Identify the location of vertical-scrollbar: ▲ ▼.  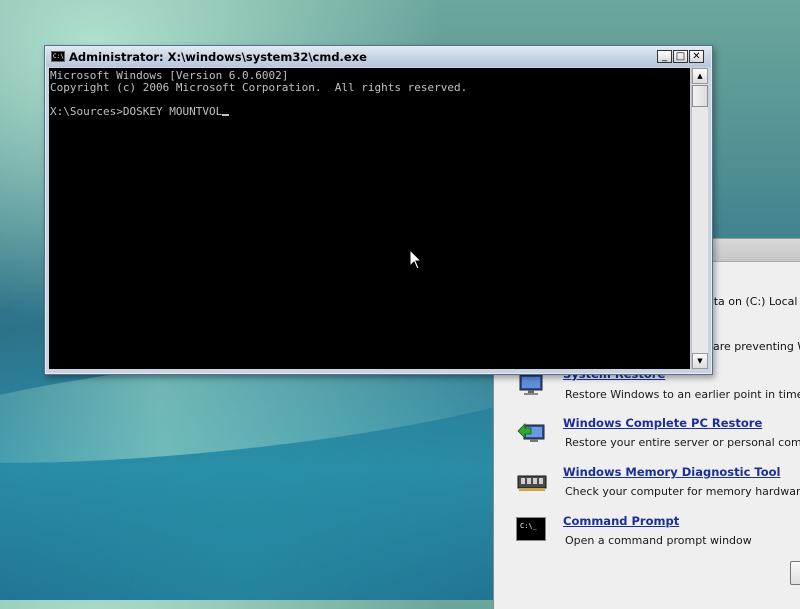
(699, 218).